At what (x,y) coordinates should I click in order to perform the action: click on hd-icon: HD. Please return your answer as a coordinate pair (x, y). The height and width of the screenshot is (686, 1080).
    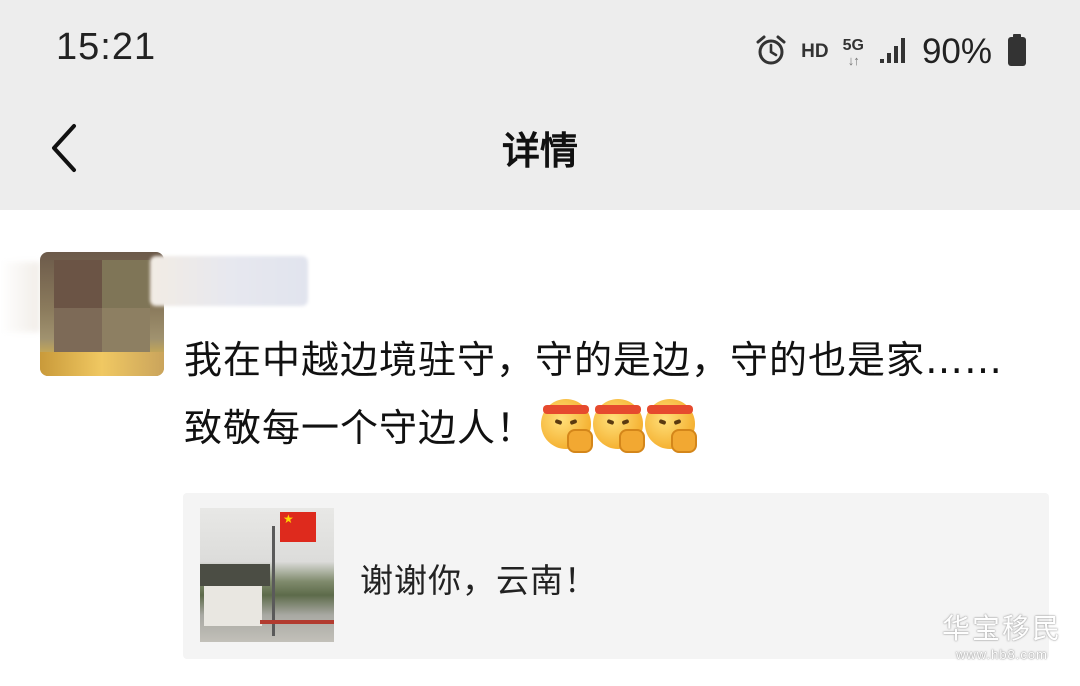
    Looking at the image, I should click on (815, 51).